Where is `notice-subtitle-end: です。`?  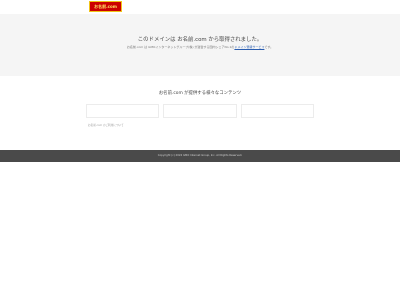
notice-subtitle-end: です。 is located at coordinates (269, 47).